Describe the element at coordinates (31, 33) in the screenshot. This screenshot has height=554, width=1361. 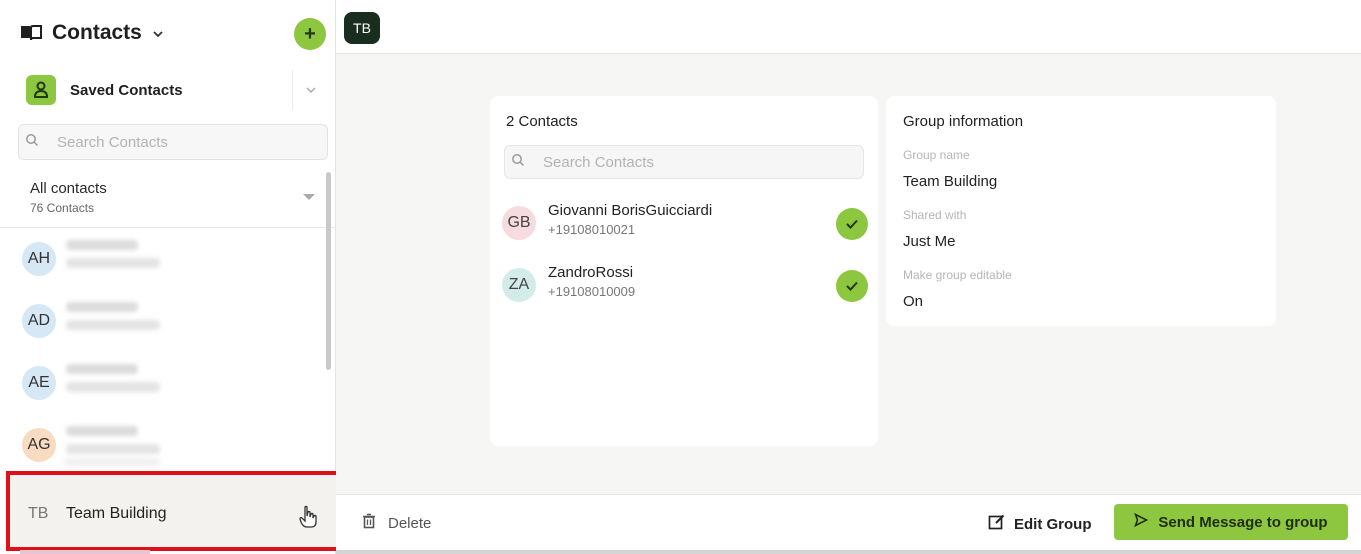
I see `book-icon` at that location.